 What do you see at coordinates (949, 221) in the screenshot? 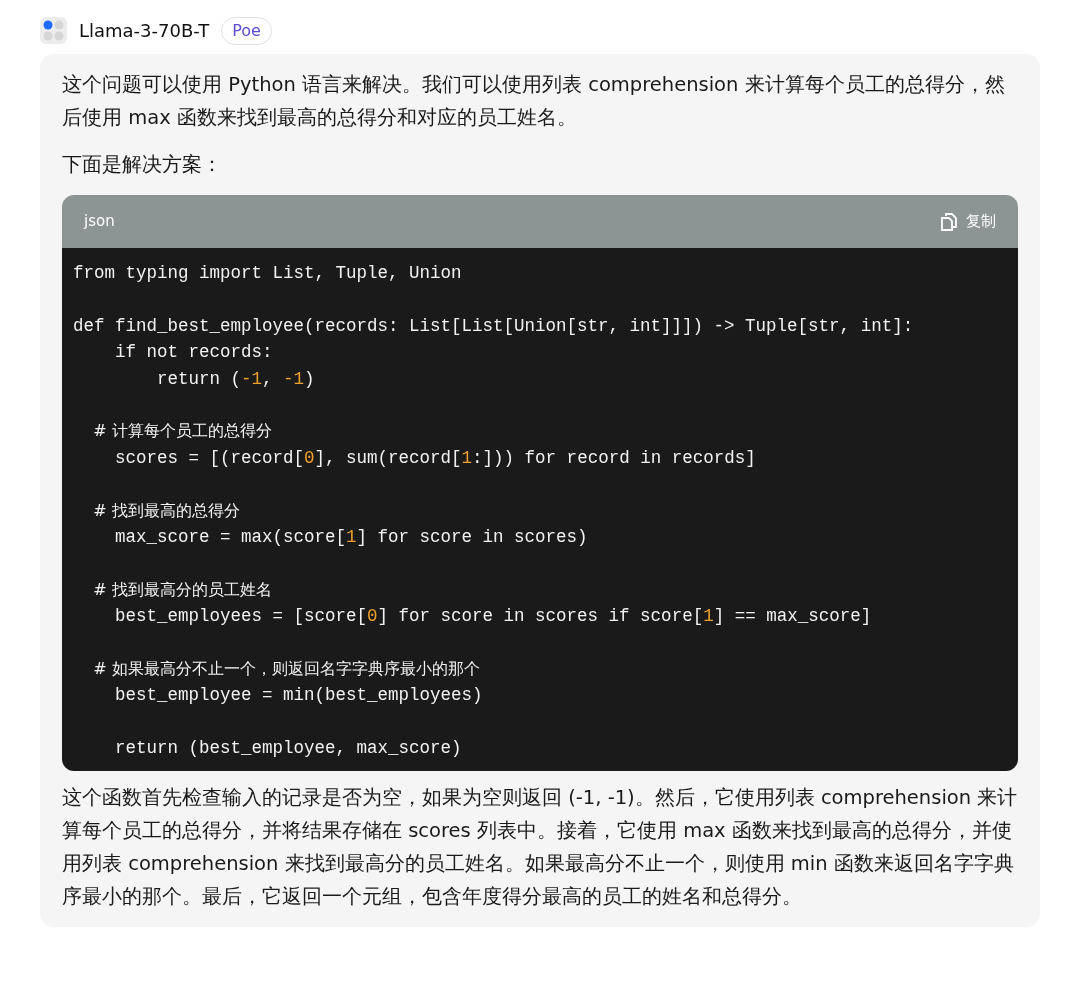
I see `copy-icon` at bounding box center [949, 221].